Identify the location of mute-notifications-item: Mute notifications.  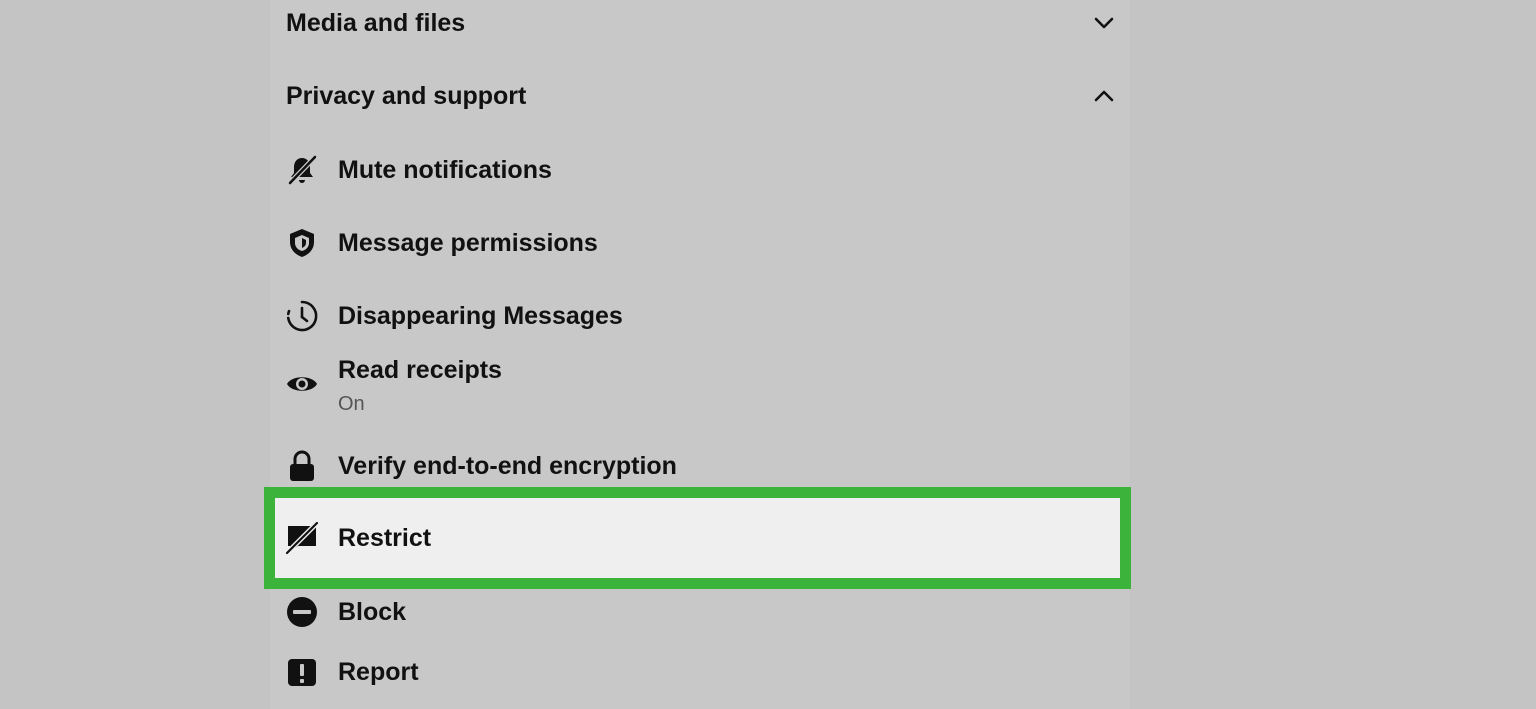
(697, 170).